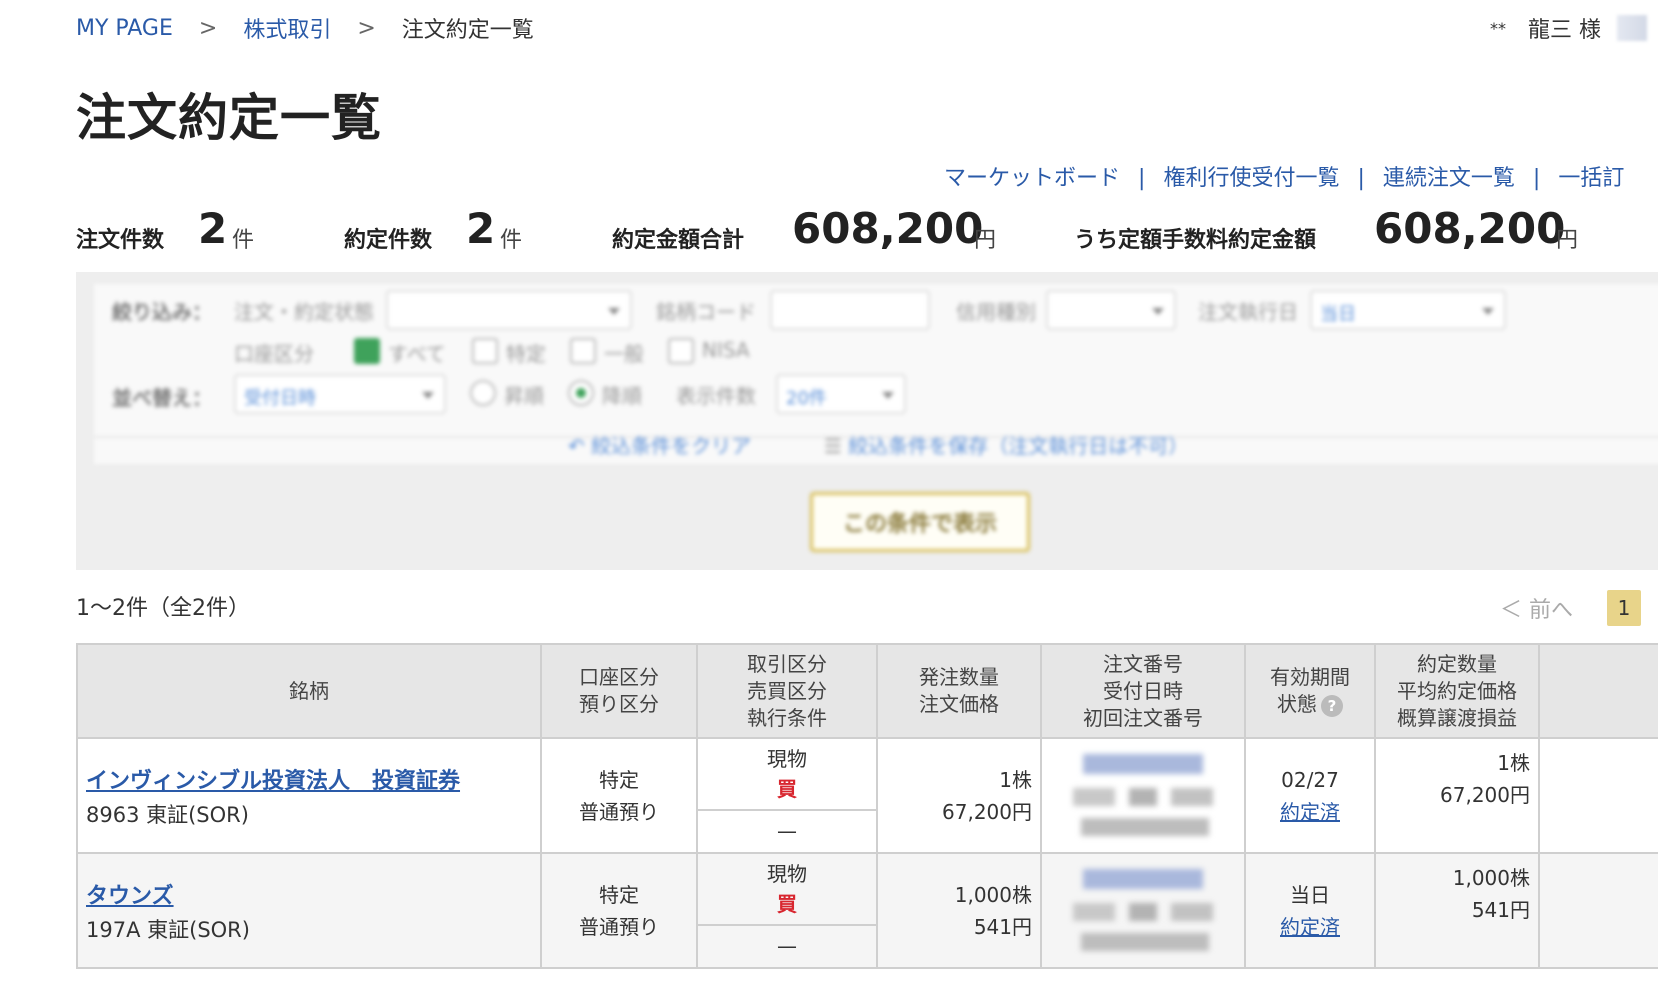  Describe the element at coordinates (1624, 608) in the screenshot. I see `page-1-button: 1` at that location.